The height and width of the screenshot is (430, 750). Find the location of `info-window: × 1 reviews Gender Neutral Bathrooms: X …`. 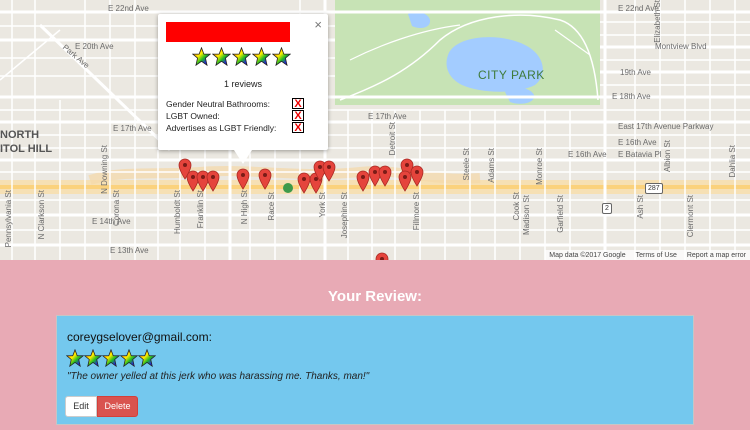

info-window: × 1 reviews Gender Neutral Bathrooms: X … is located at coordinates (243, 89).